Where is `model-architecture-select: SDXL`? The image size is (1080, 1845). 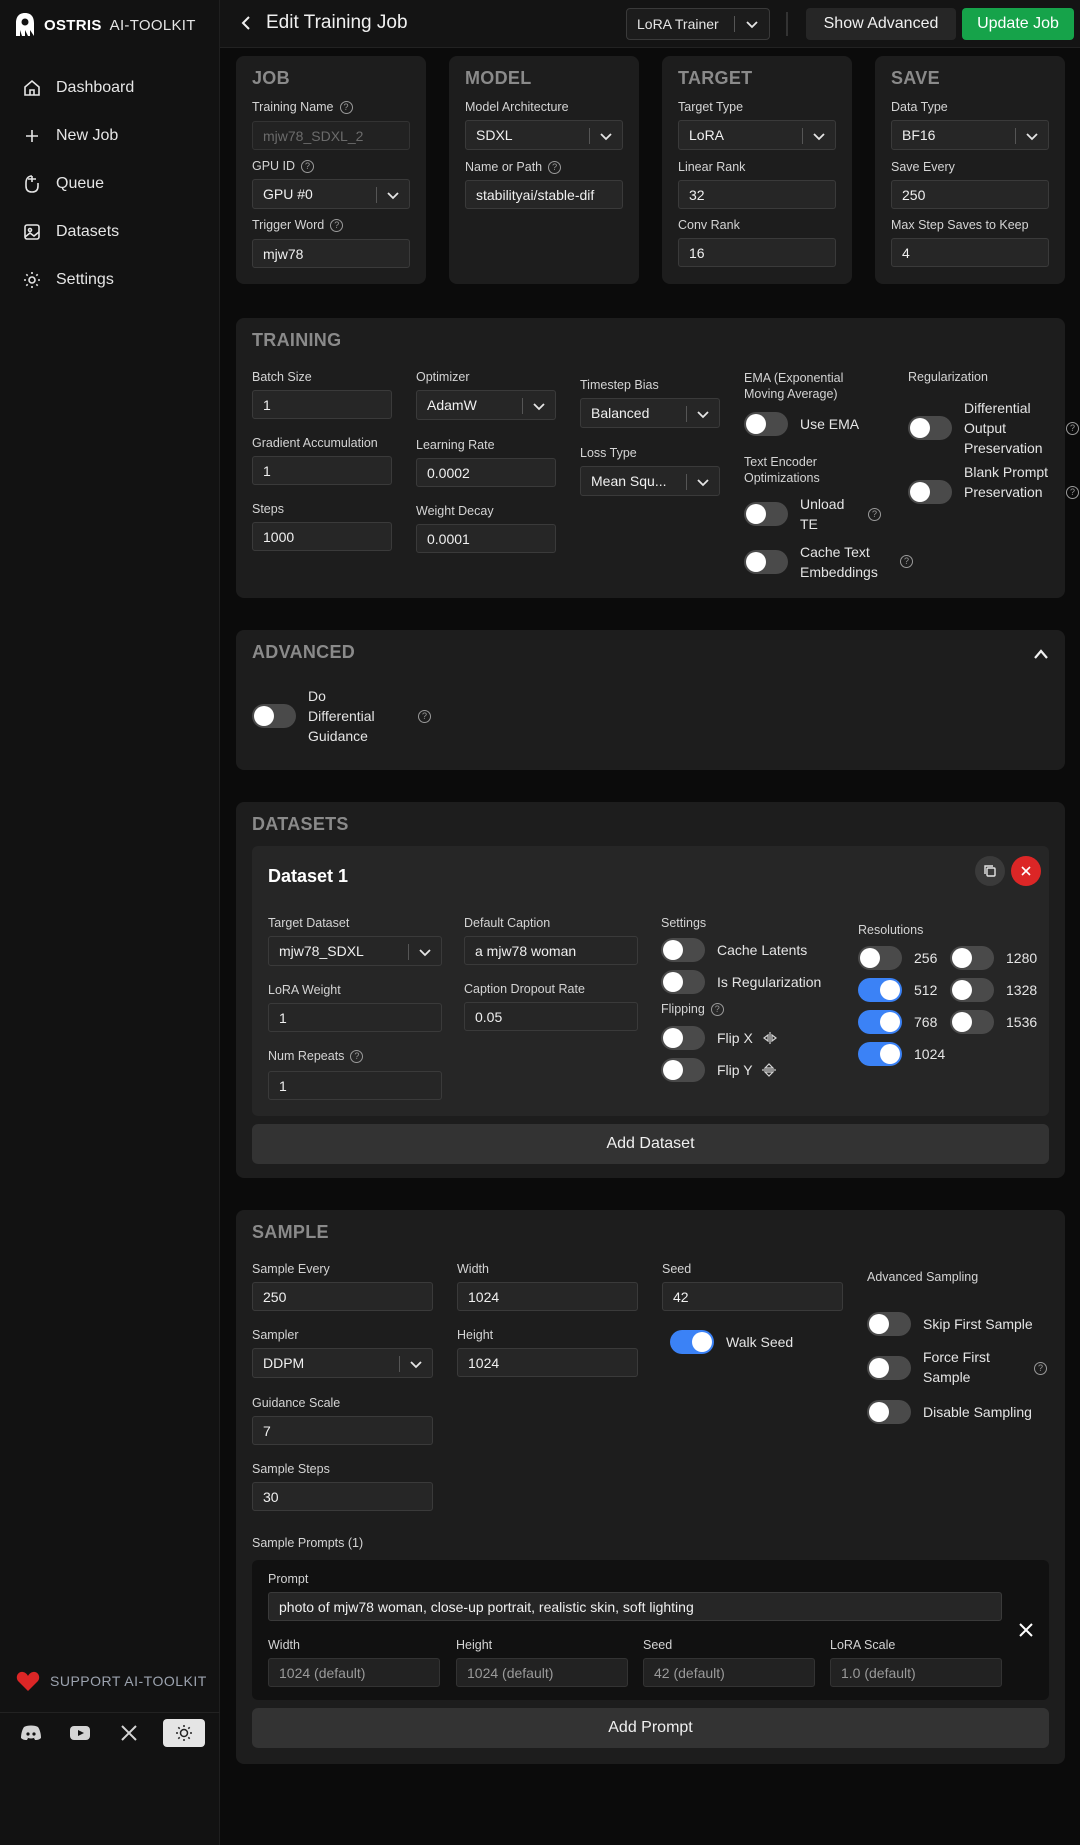
model-architecture-select: SDXL is located at coordinates (544, 135).